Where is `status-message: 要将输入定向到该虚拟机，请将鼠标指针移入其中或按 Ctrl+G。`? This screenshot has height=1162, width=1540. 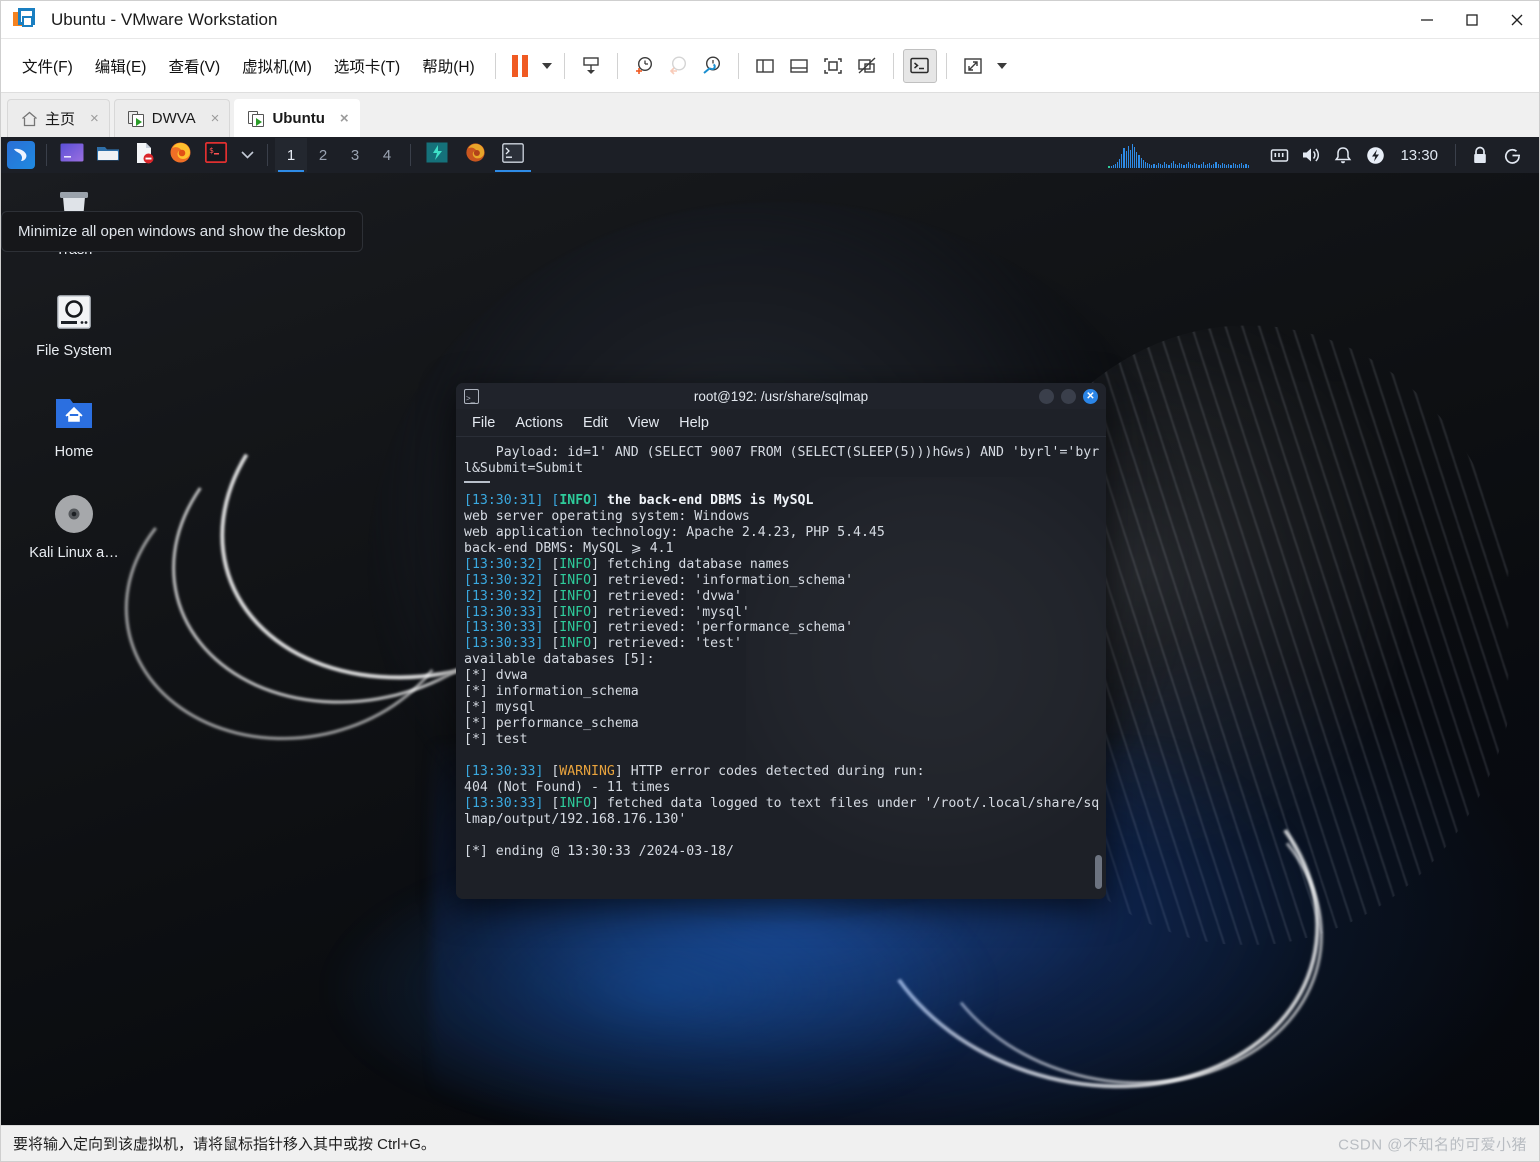 status-message: 要将输入定向到该虚拟机，请将鼠标指针移入其中或按 Ctrl+G。 is located at coordinates (224, 1144).